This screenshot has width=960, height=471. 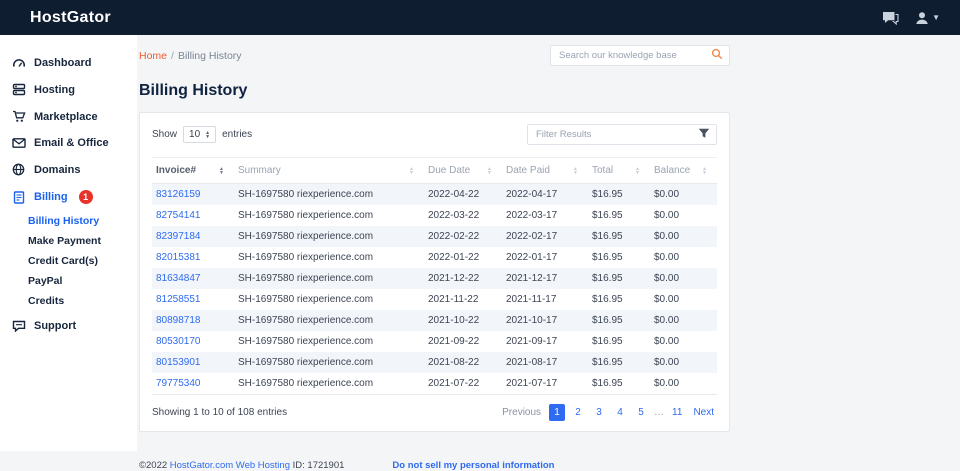 I want to click on filter-input, so click(x=616, y=134).